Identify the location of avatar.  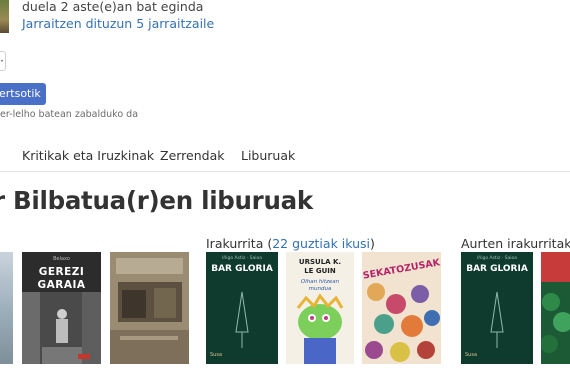
(4, 16).